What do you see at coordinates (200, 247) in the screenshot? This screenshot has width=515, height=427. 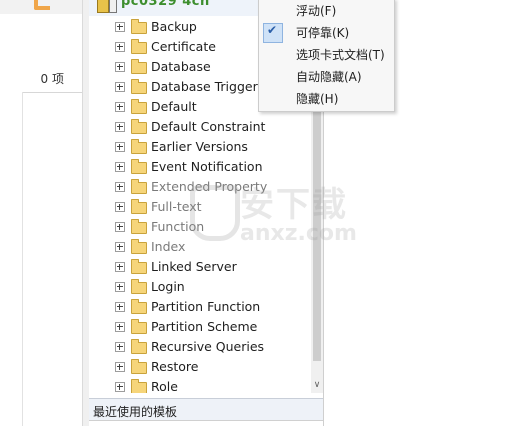 I see `tree-node: Index` at bounding box center [200, 247].